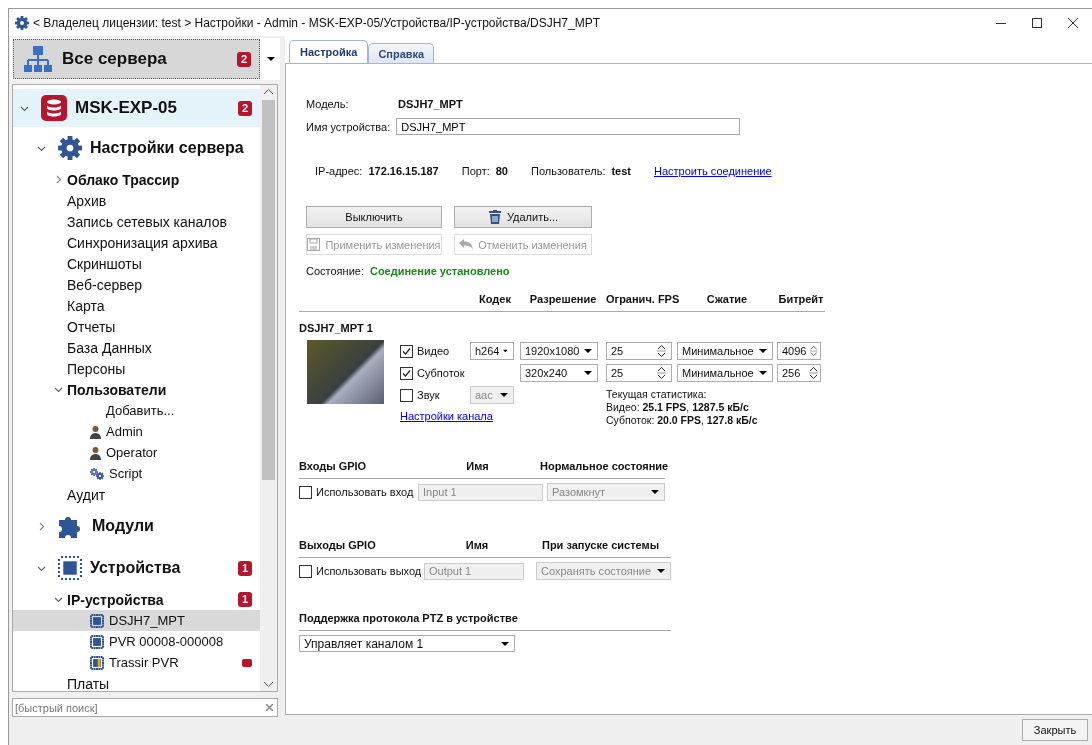  Describe the element at coordinates (799, 373) in the screenshot. I see `spin-box: 256` at that location.